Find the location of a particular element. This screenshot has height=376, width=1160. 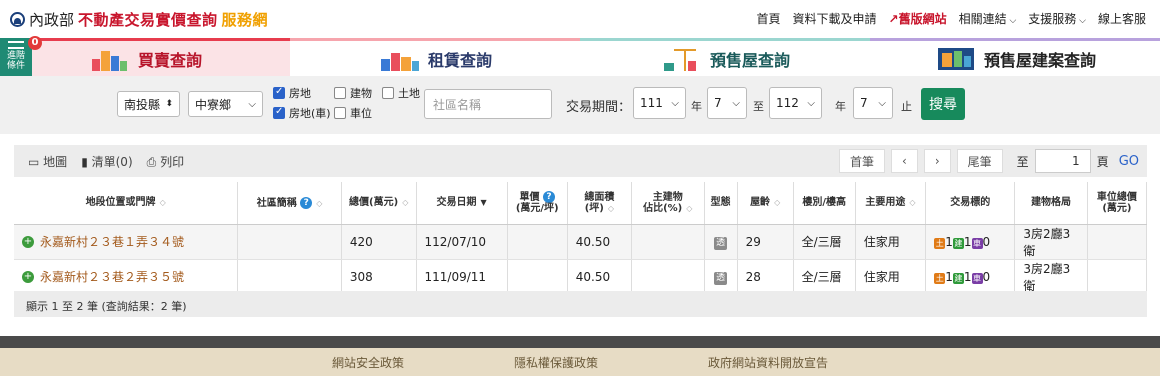

col-area: 總面積 (坪) ◇ is located at coordinates (600, 203).